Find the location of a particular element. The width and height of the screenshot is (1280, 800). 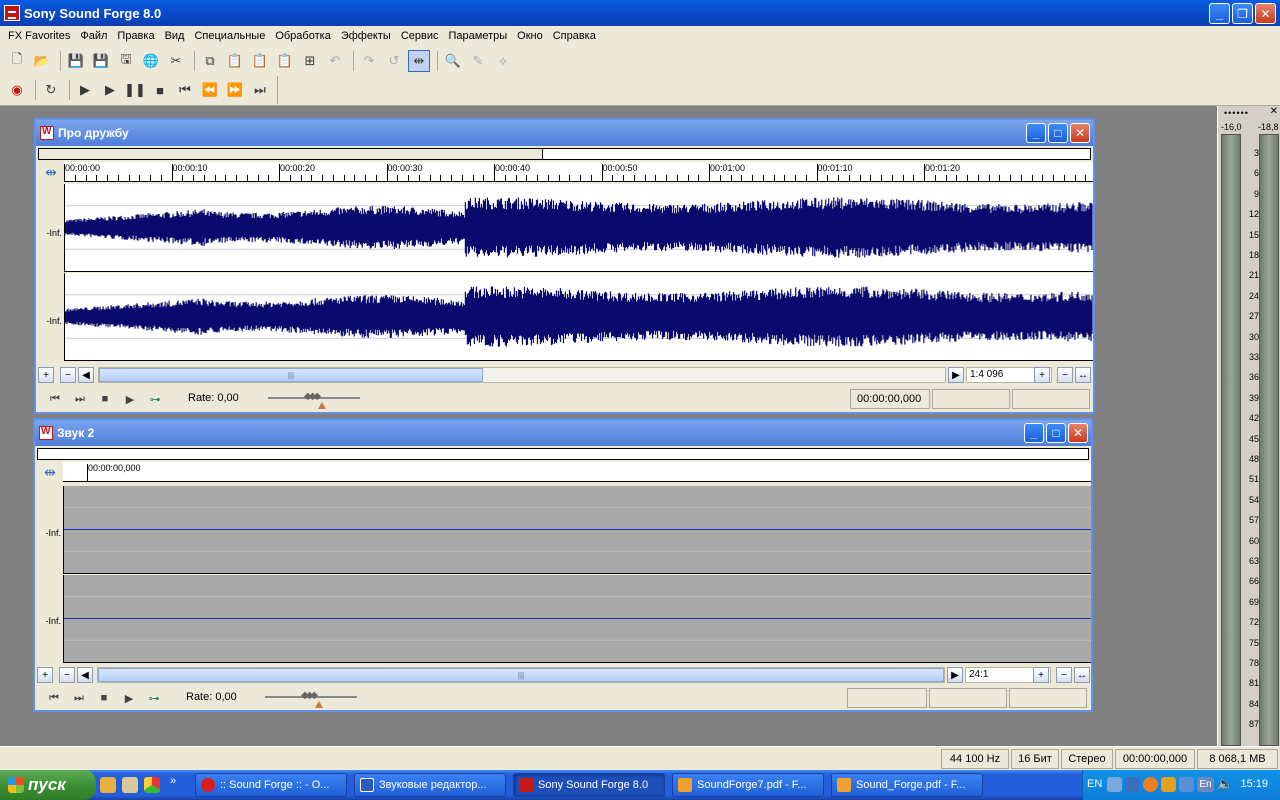

zoom-out-vertical-button: − is located at coordinates (68, 375).